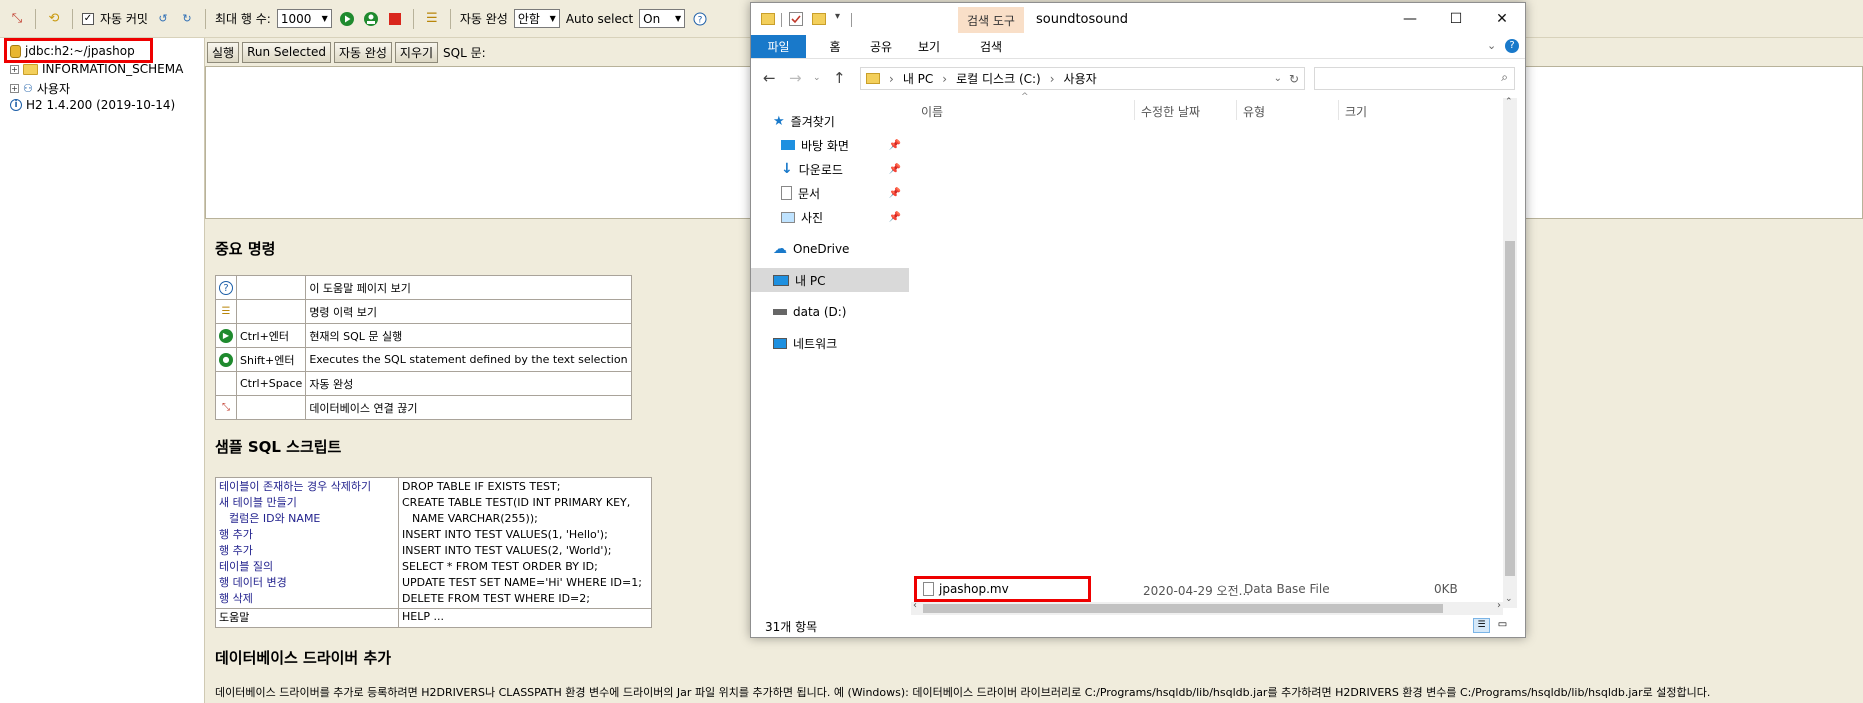 The image size is (1863, 703). Describe the element at coordinates (1509, 599) in the screenshot. I see `scroll-down-icon: ⌄` at that location.